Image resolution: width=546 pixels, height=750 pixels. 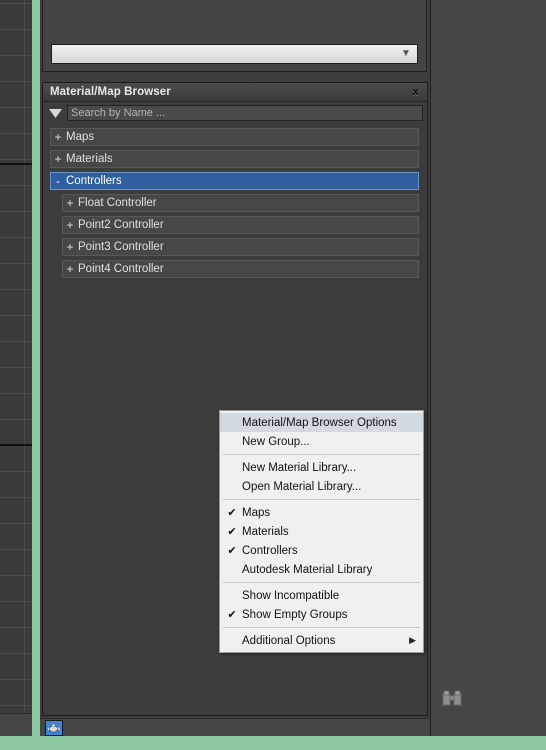 What do you see at coordinates (234, 54) in the screenshot?
I see `material-combobox: ▼` at bounding box center [234, 54].